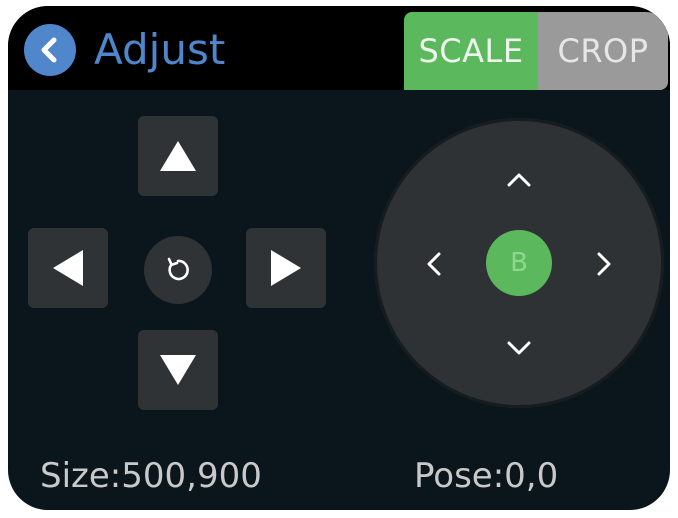  I want to click on joystick-up-button, so click(519, 180).